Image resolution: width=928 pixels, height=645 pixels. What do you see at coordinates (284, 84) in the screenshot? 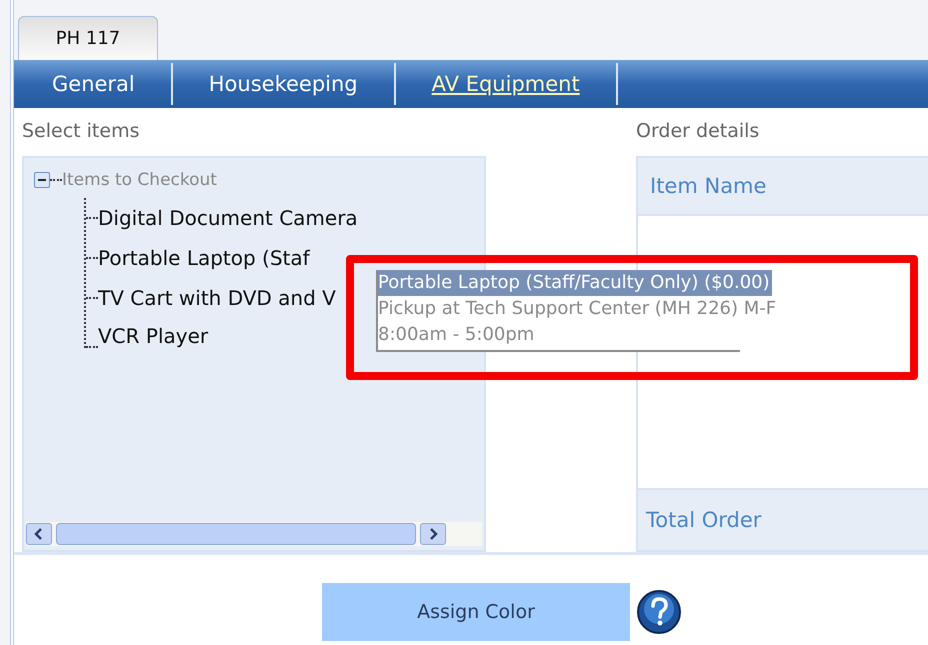
I see `nav-tab: Housekeeping` at bounding box center [284, 84].